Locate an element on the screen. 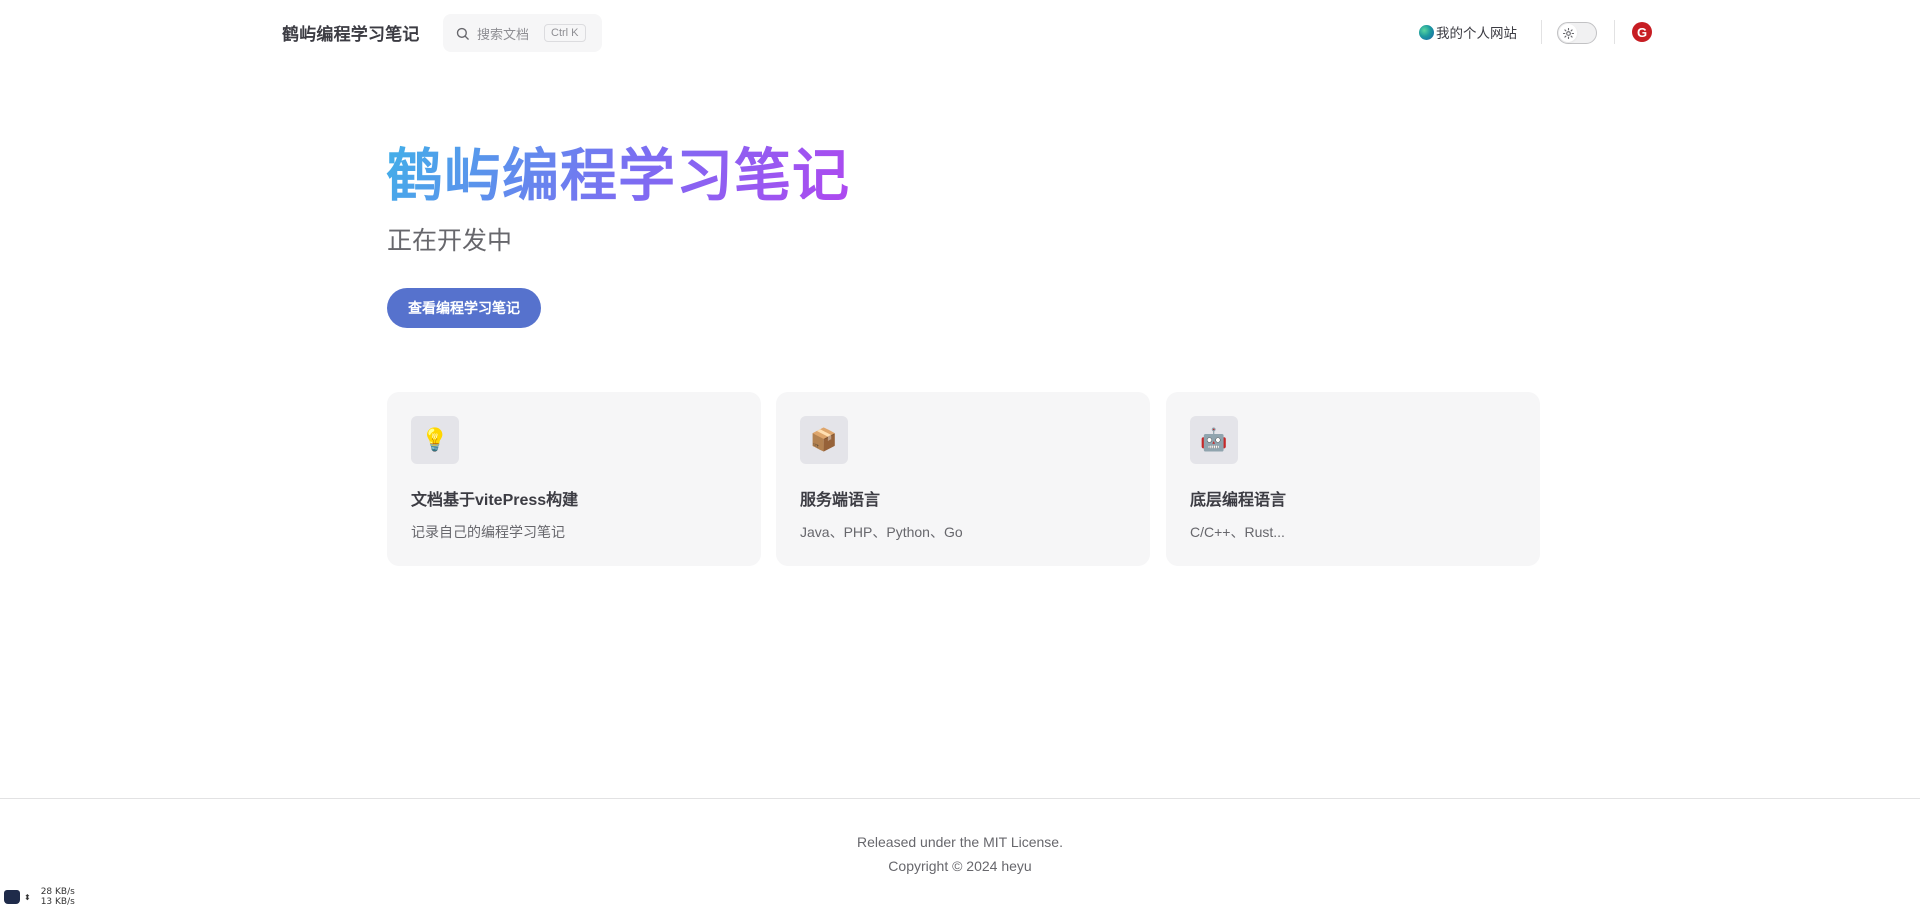  feature-card: 📦 服务端语言 Java、PHP、Python、Go is located at coordinates (963, 479).